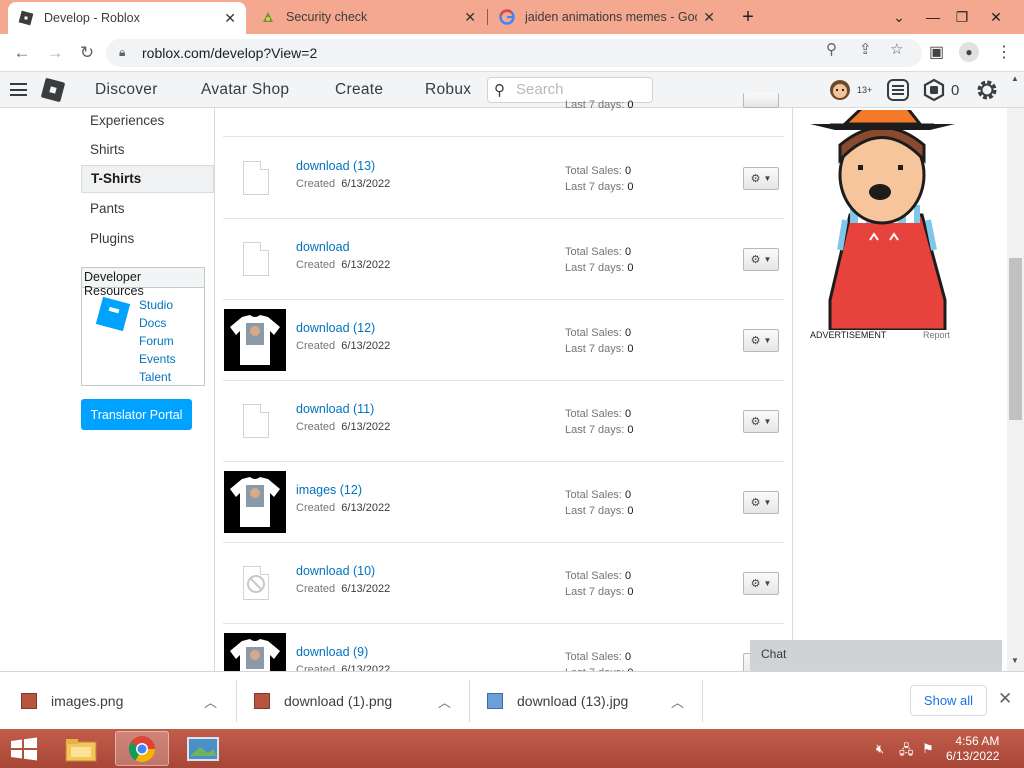 The width and height of the screenshot is (1024, 768). Describe the element at coordinates (1015, 78) in the screenshot. I see `scroll-up-arrow-icon: ▲` at that location.